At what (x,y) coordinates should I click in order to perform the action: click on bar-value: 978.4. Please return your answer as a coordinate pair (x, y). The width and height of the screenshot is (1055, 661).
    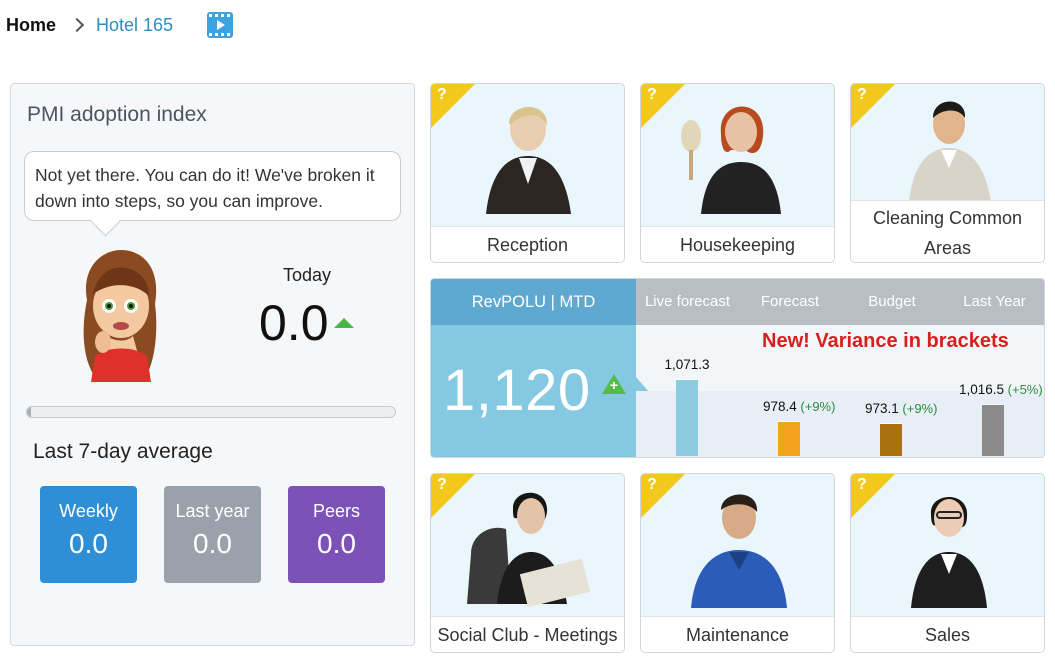
    Looking at the image, I should click on (780, 406).